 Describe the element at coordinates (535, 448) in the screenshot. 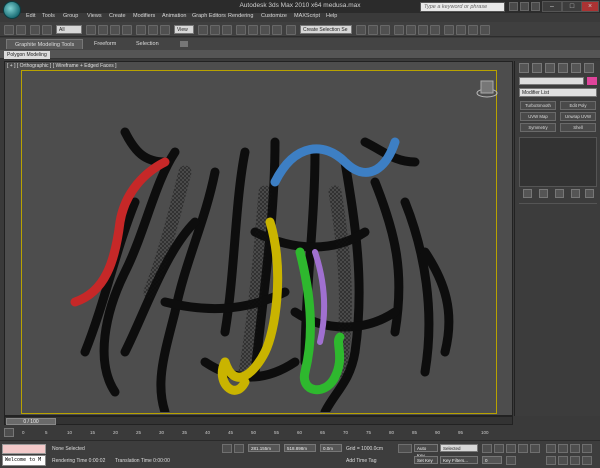

I see `go-to-end-icon` at that location.